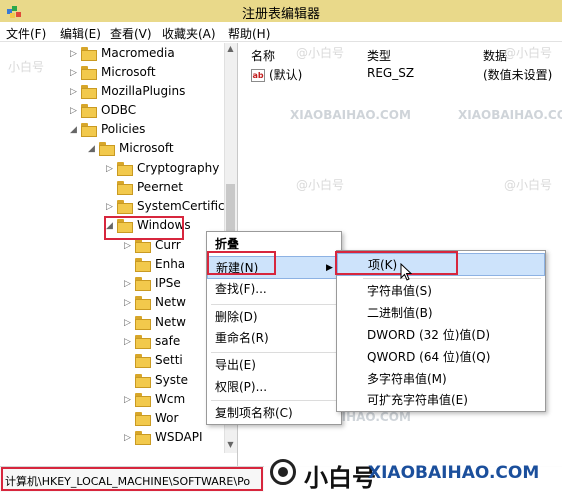  Describe the element at coordinates (340, 478) in the screenshot. I see `brand-name: 小白号` at that location.